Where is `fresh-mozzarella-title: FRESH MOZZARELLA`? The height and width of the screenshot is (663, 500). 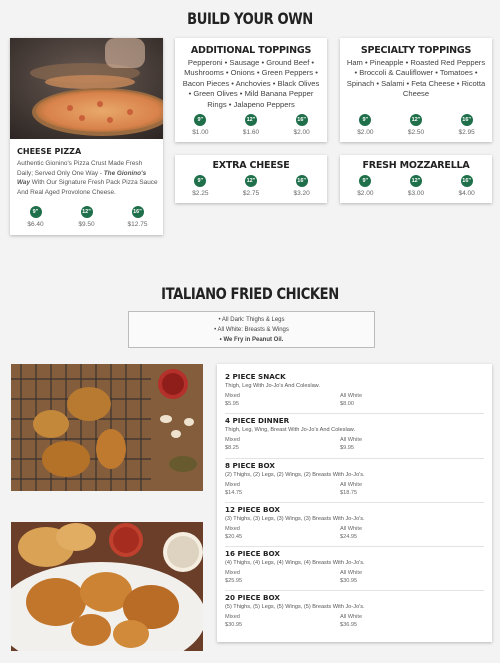 fresh-mozzarella-title: FRESH MOZZARELLA is located at coordinates (416, 165).